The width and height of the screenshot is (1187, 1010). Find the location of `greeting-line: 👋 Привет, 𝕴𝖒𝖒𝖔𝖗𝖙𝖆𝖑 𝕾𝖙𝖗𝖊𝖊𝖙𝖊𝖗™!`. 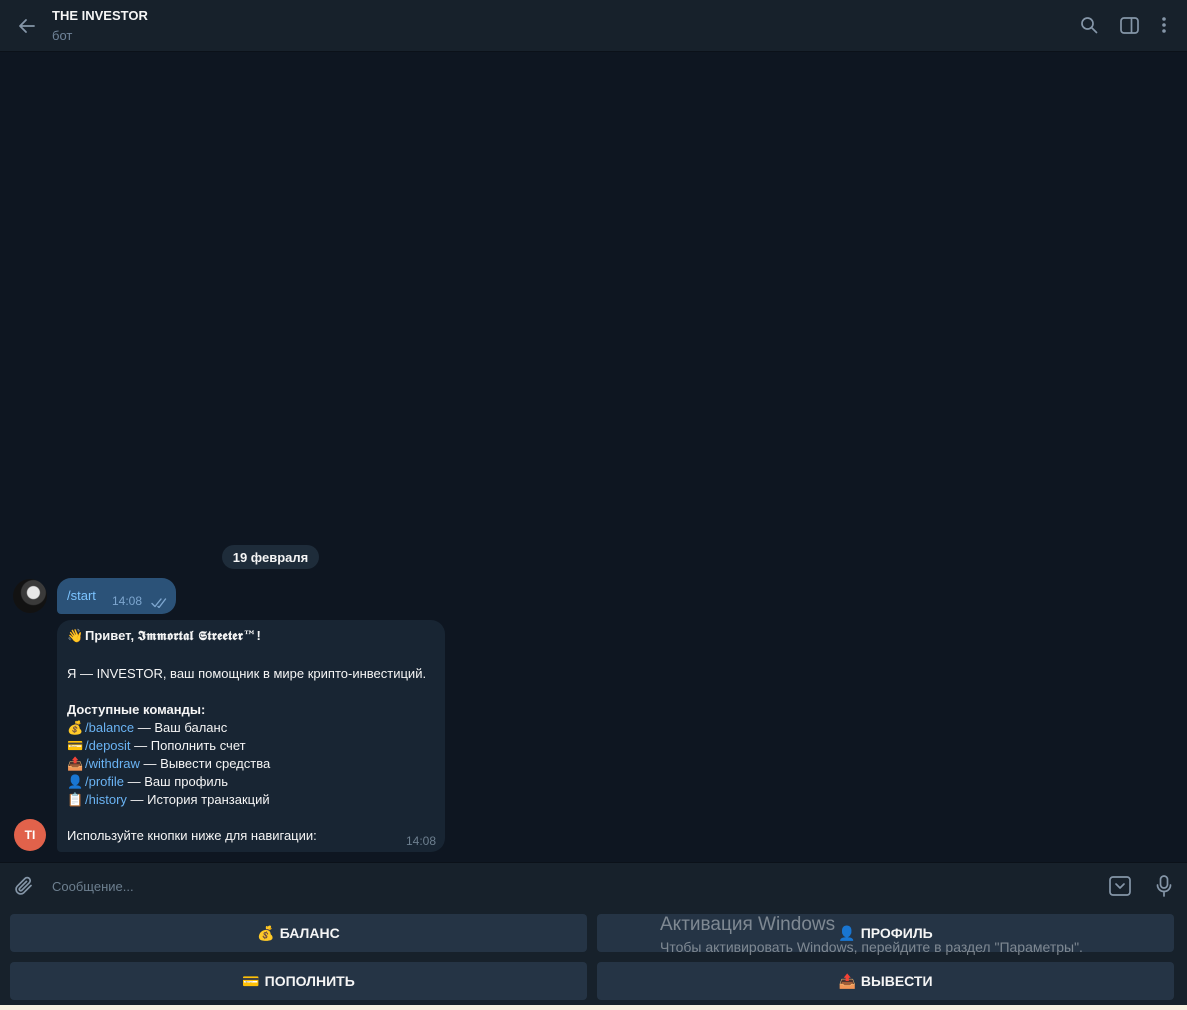

greeting-line: 👋 Привет, 𝕴𝖒𝖒𝖔𝖗𝖙𝖆𝖑 𝕾𝖙𝖗𝖊𝖊𝖙𝖊𝖗™! is located at coordinates (164, 636).